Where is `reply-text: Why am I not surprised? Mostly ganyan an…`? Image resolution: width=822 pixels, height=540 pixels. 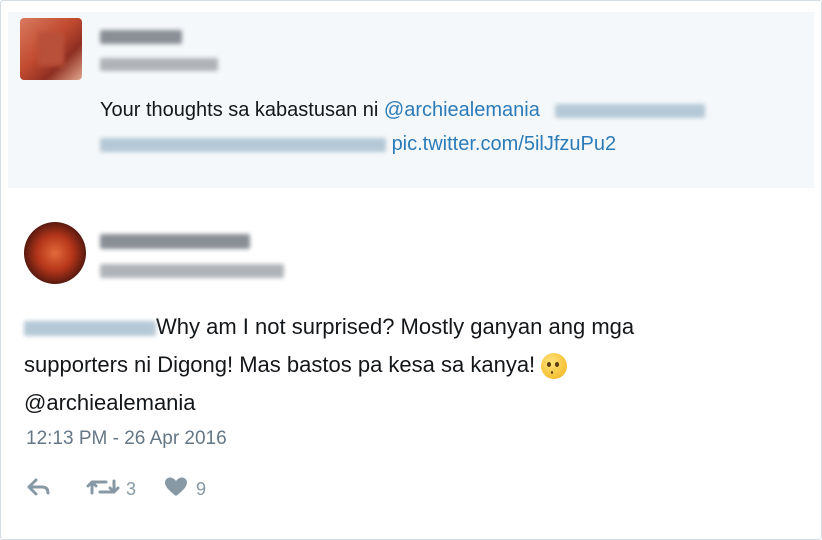
reply-text: Why am I not surprised? Mostly ganyan an… is located at coordinates (395, 326).